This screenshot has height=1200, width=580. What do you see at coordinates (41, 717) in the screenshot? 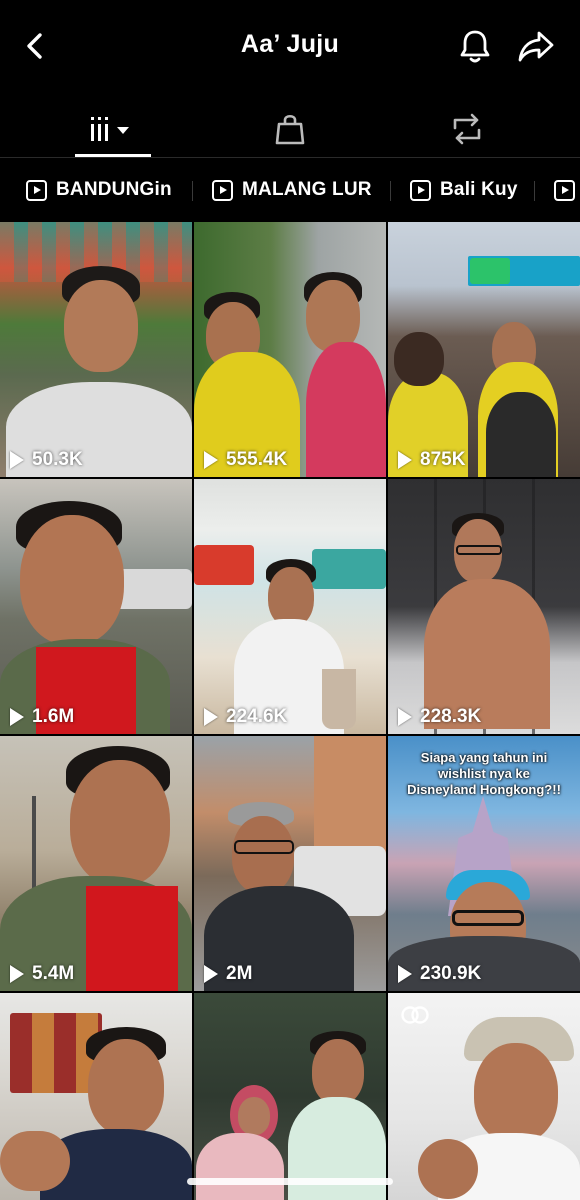
I see `view-count: 1.6M` at bounding box center [41, 717].